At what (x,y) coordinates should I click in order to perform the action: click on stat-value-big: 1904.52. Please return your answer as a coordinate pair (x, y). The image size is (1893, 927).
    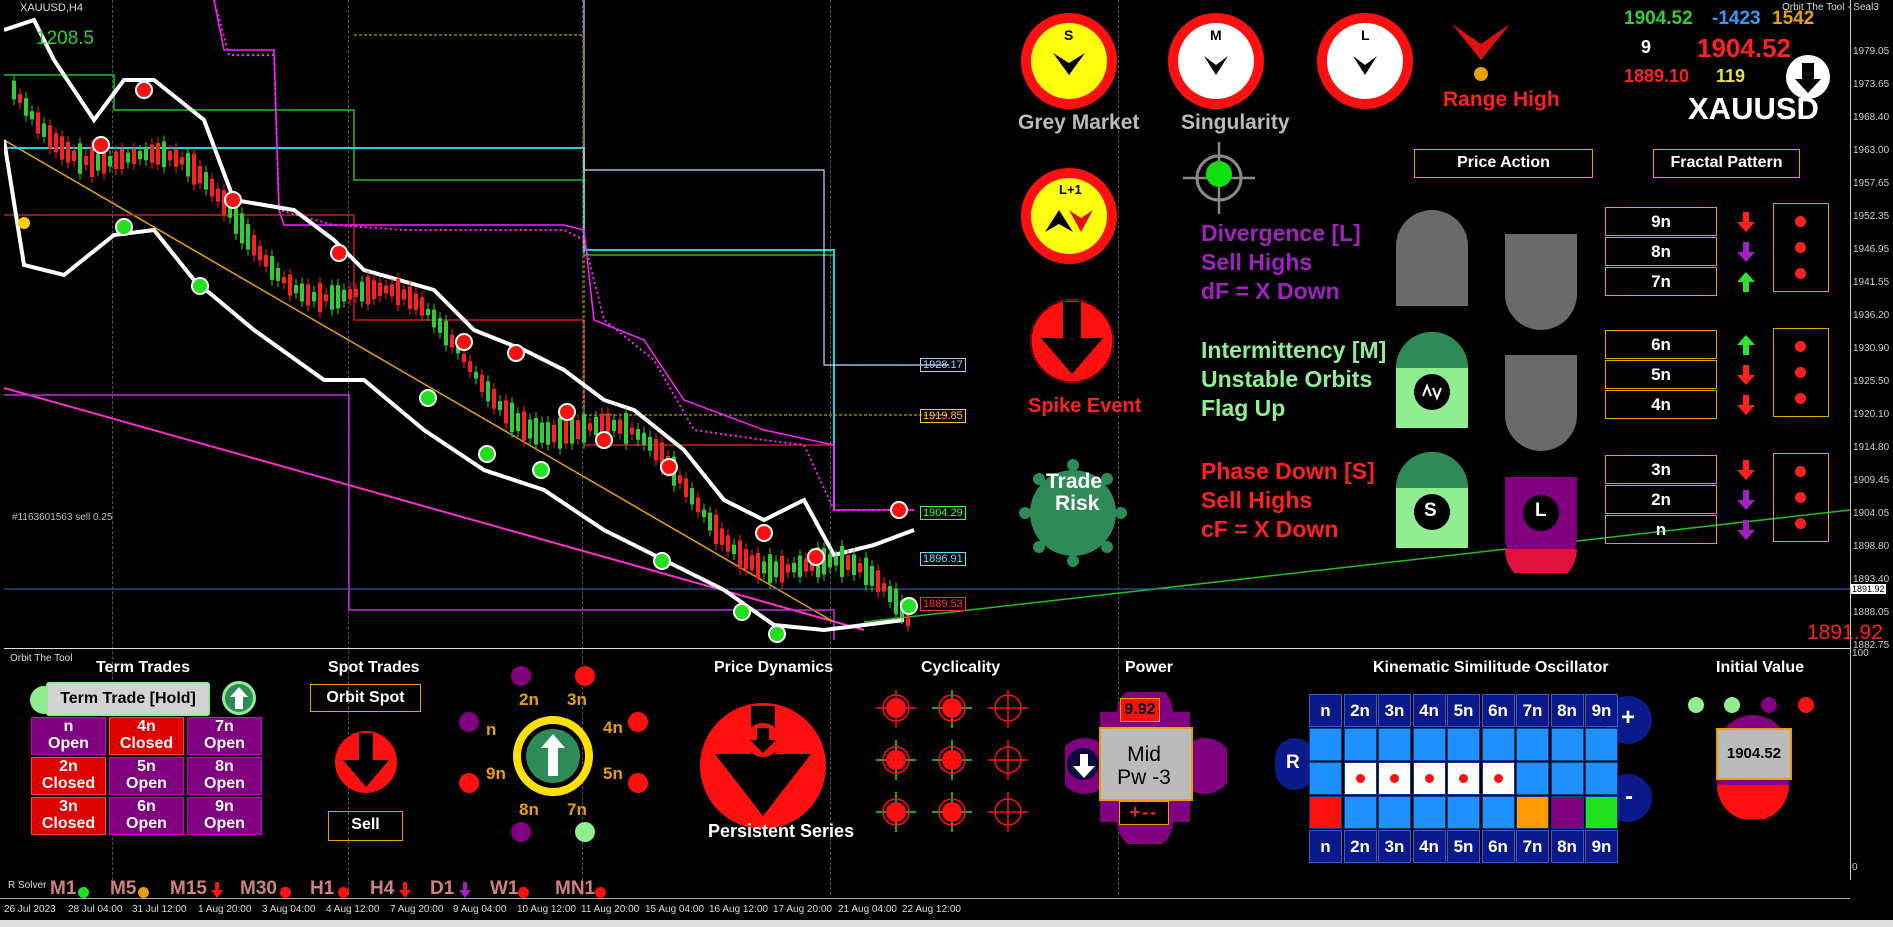
    Looking at the image, I should click on (1744, 48).